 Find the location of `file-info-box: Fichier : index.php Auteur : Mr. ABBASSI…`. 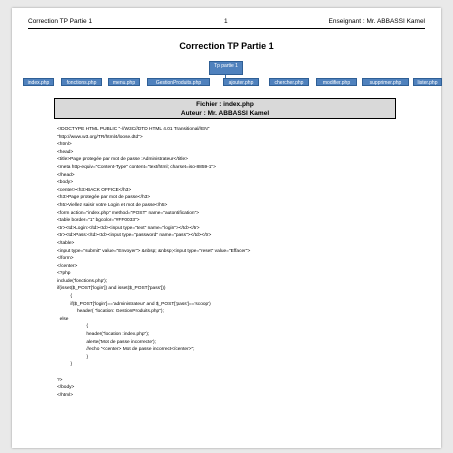

file-info-box: Fichier : index.php Auteur : Mr. ABBASSI… is located at coordinates (225, 108).